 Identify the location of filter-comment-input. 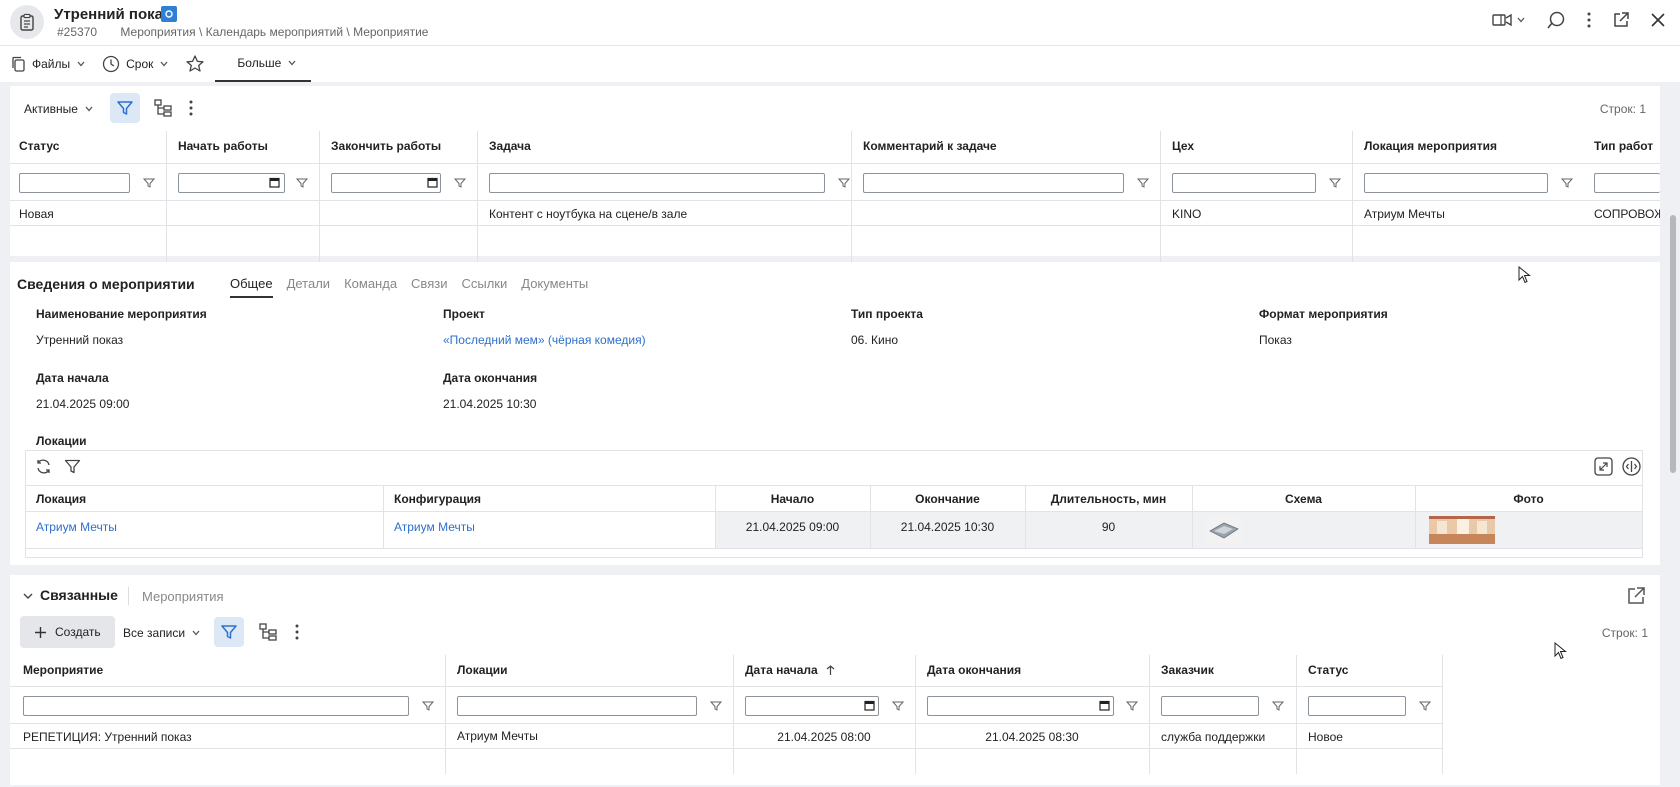
(993, 183).